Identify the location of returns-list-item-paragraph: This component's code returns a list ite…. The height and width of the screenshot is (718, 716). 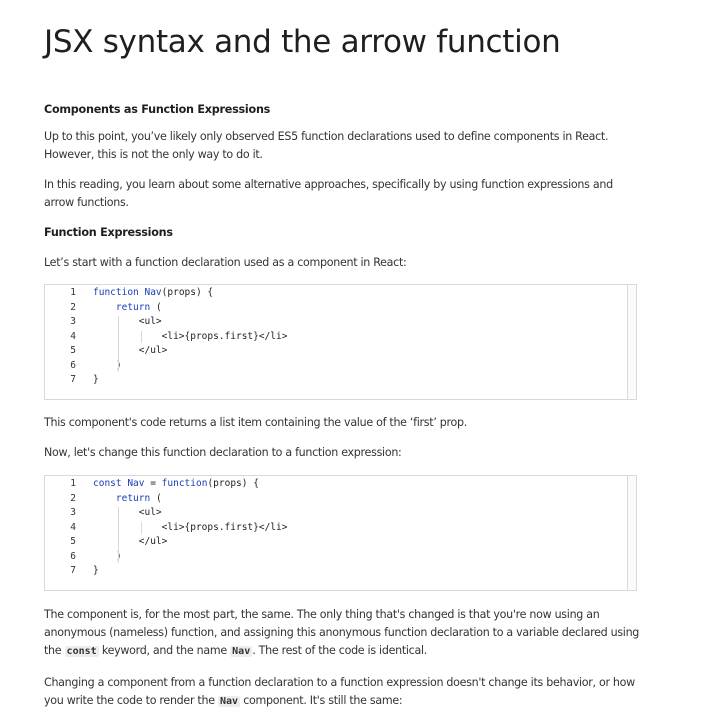
(255, 422).